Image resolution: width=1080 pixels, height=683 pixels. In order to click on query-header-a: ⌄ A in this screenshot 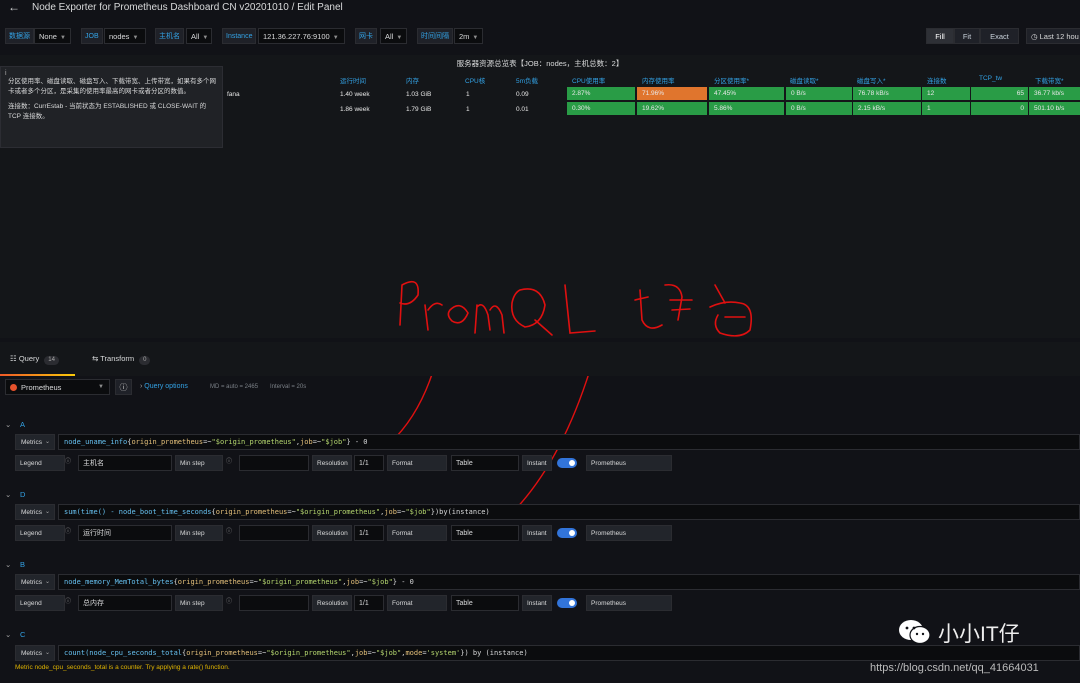, I will do `click(540, 425)`.